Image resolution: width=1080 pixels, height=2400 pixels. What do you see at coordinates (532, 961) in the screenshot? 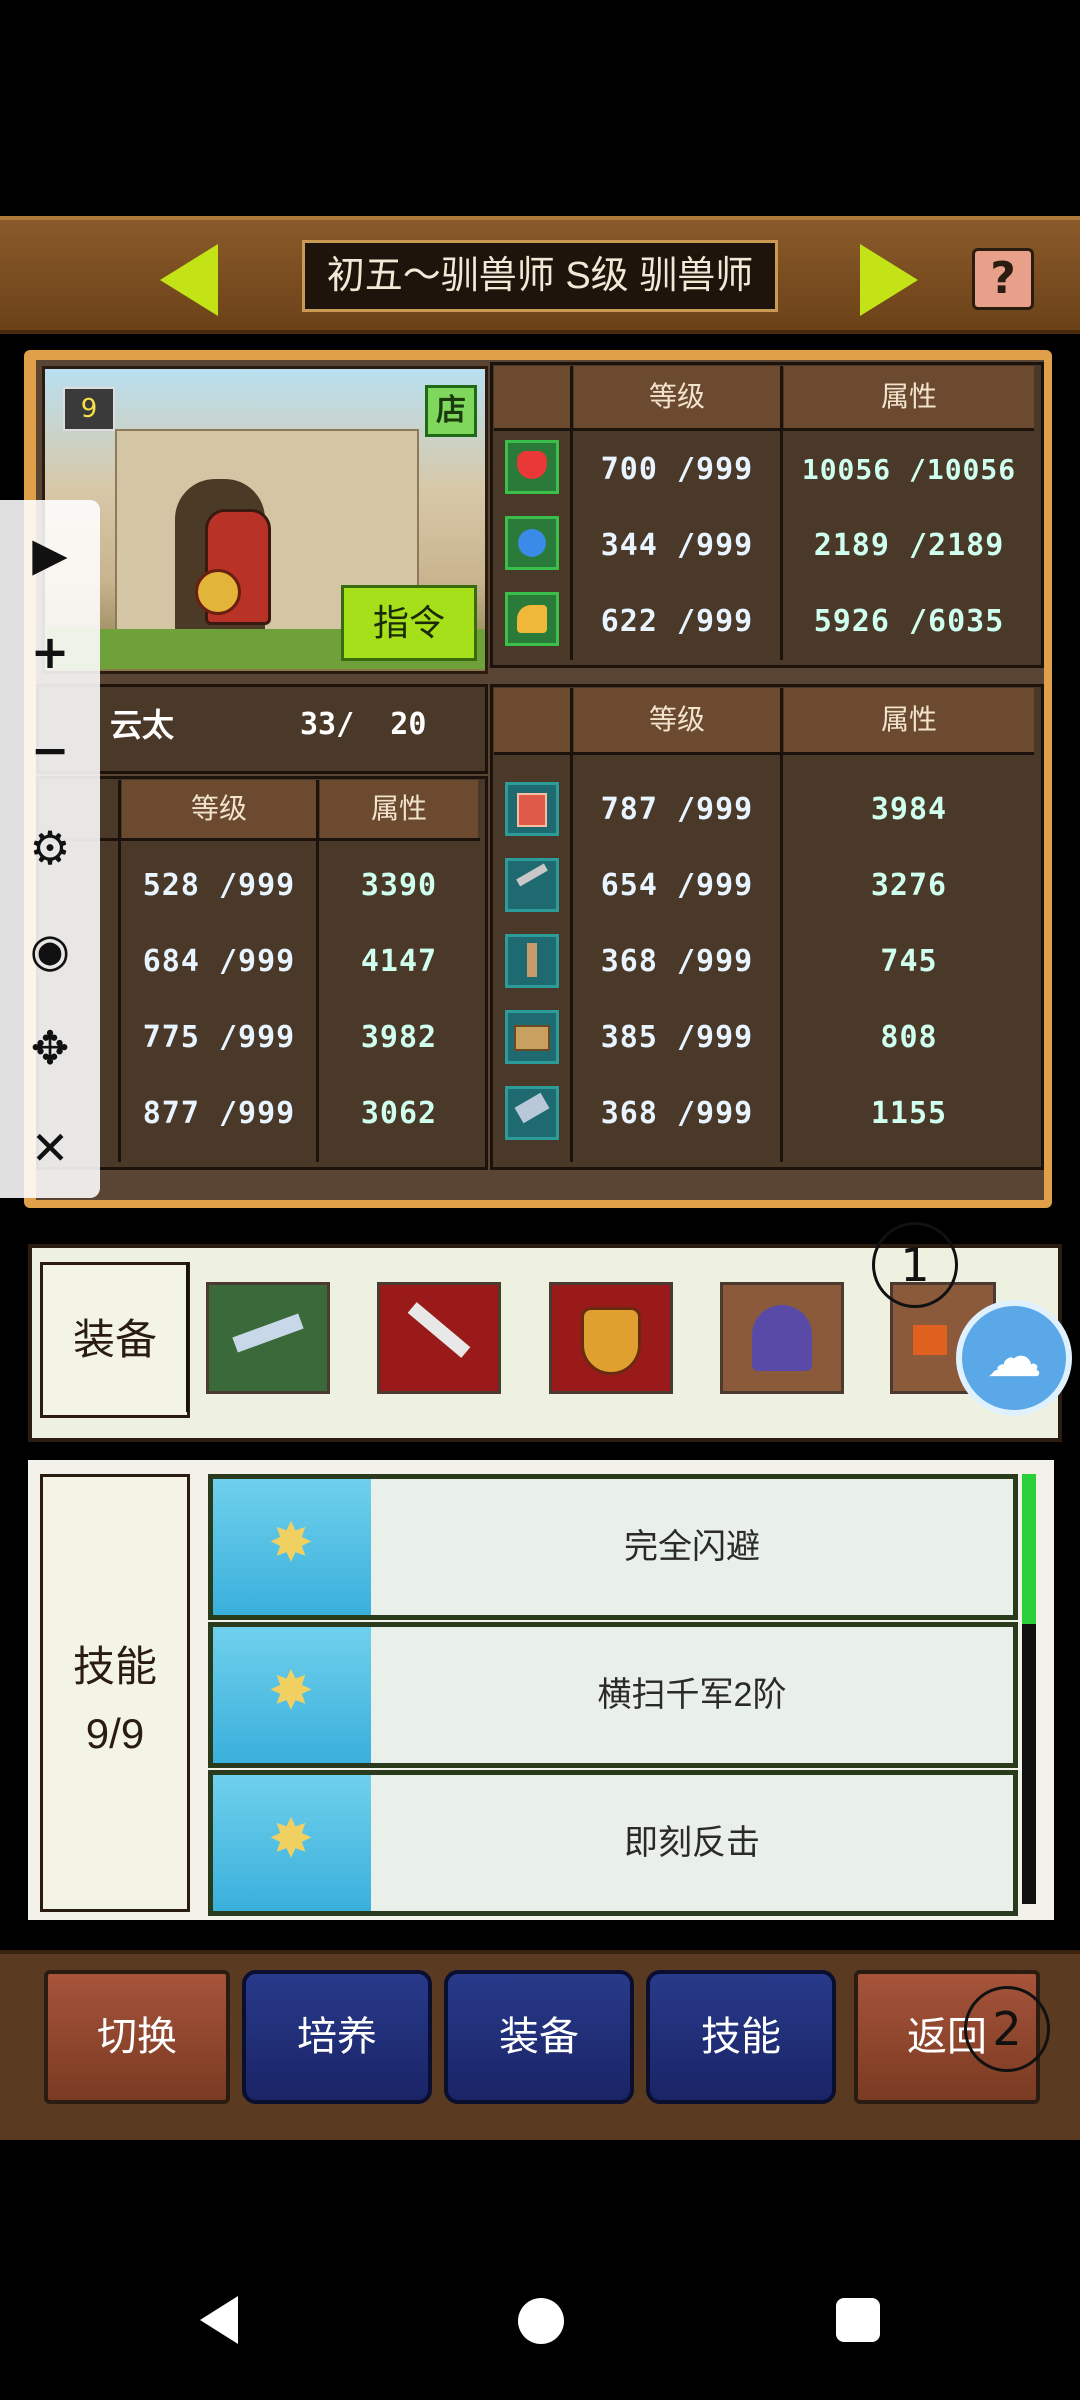
I see `shovel-icon` at bounding box center [532, 961].